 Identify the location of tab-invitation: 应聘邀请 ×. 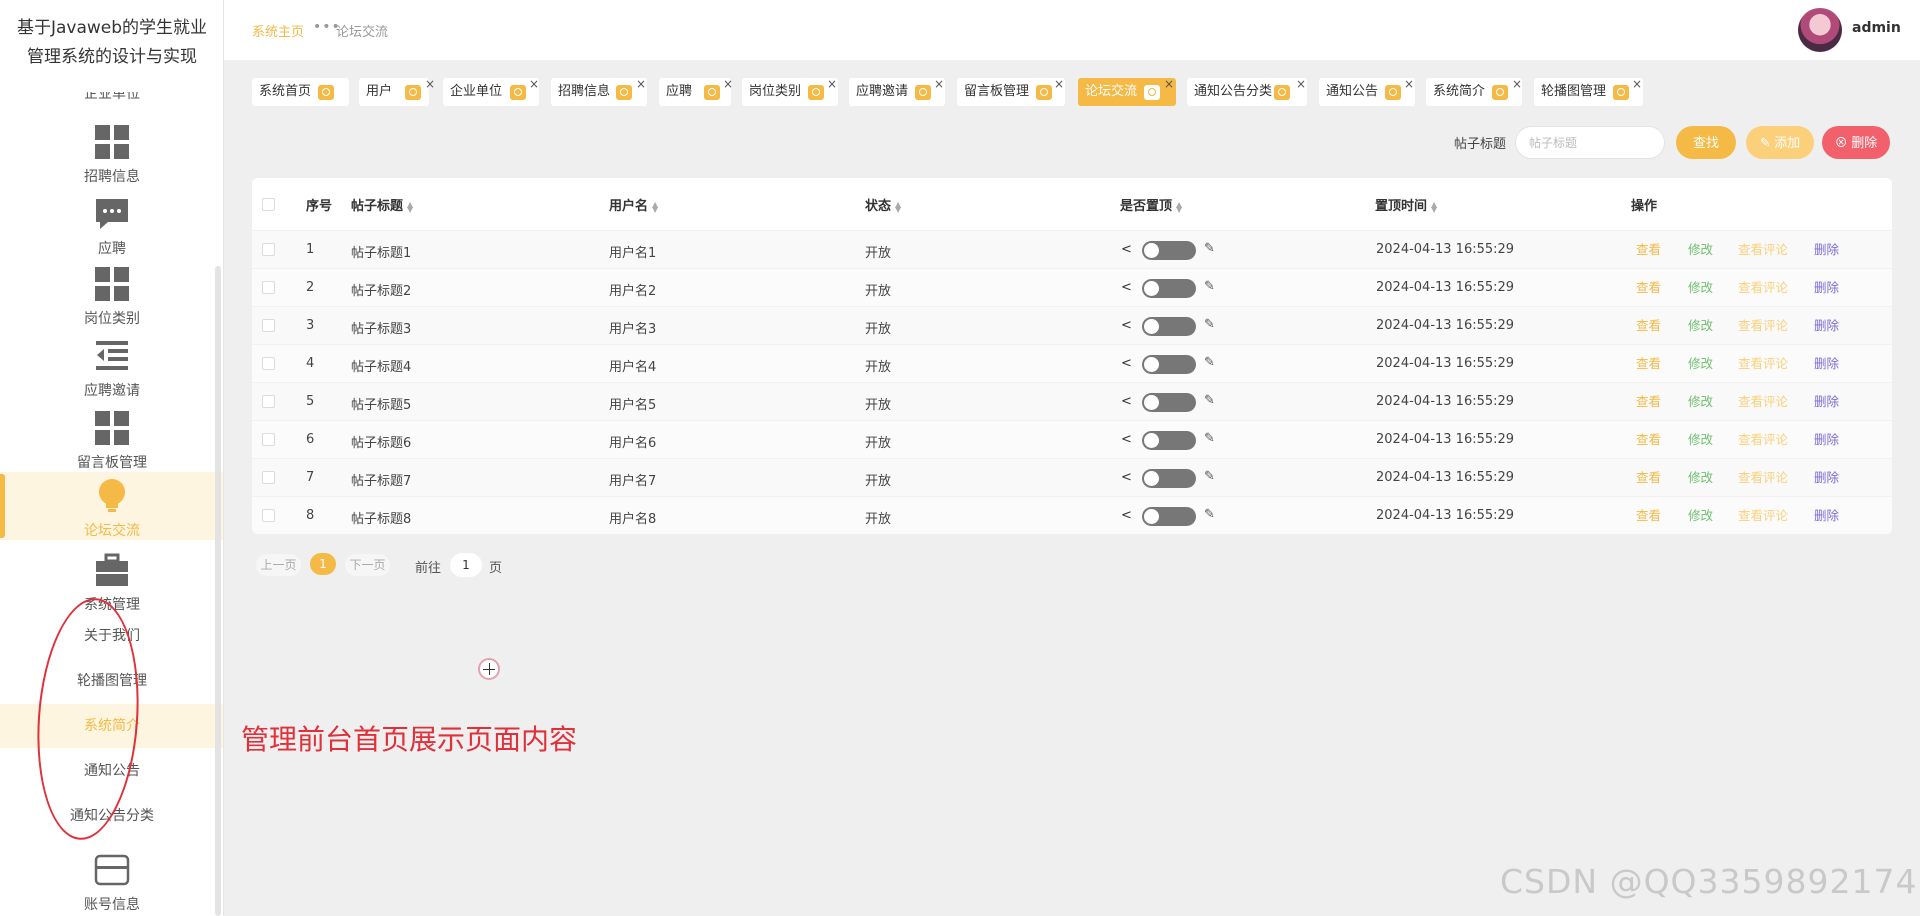
(897, 91).